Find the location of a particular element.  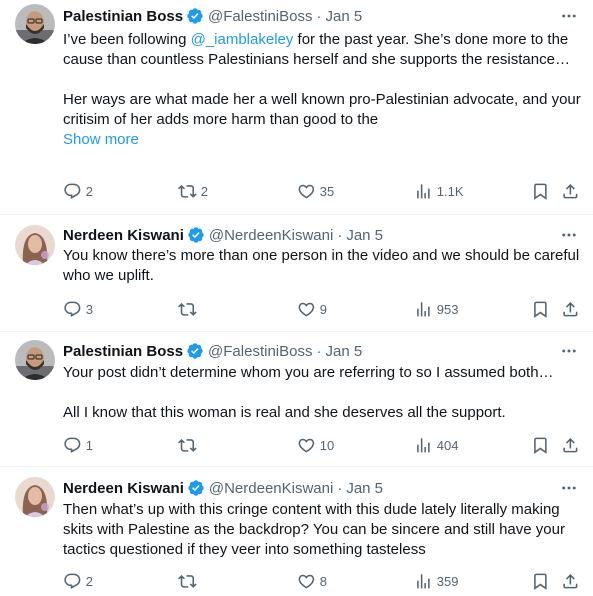

views-button: 953 is located at coordinates (436, 309).